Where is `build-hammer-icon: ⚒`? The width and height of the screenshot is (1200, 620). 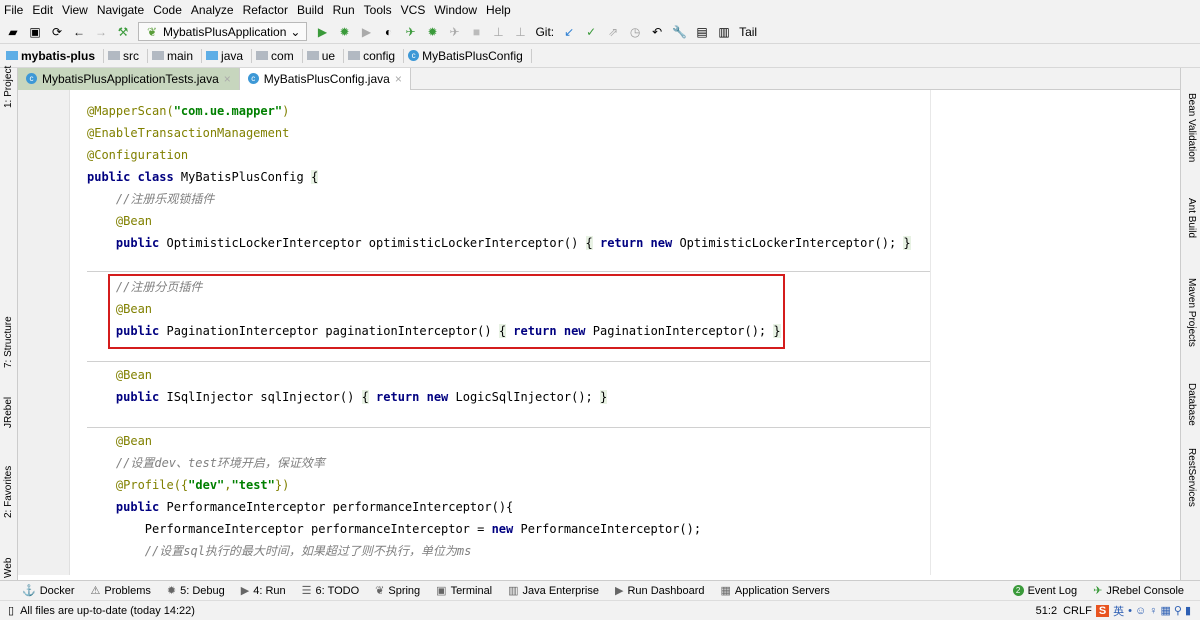 build-hammer-icon: ⚒ is located at coordinates (123, 32).